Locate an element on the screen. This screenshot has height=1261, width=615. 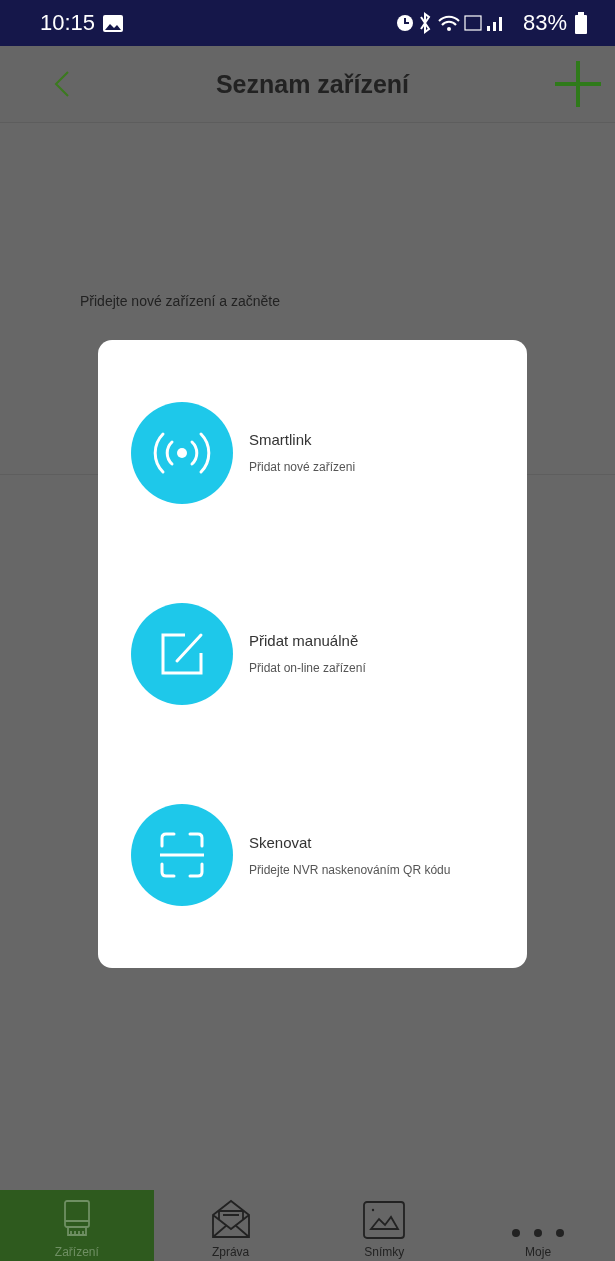
nav-tab: Zařízení is located at coordinates (77, 1225).